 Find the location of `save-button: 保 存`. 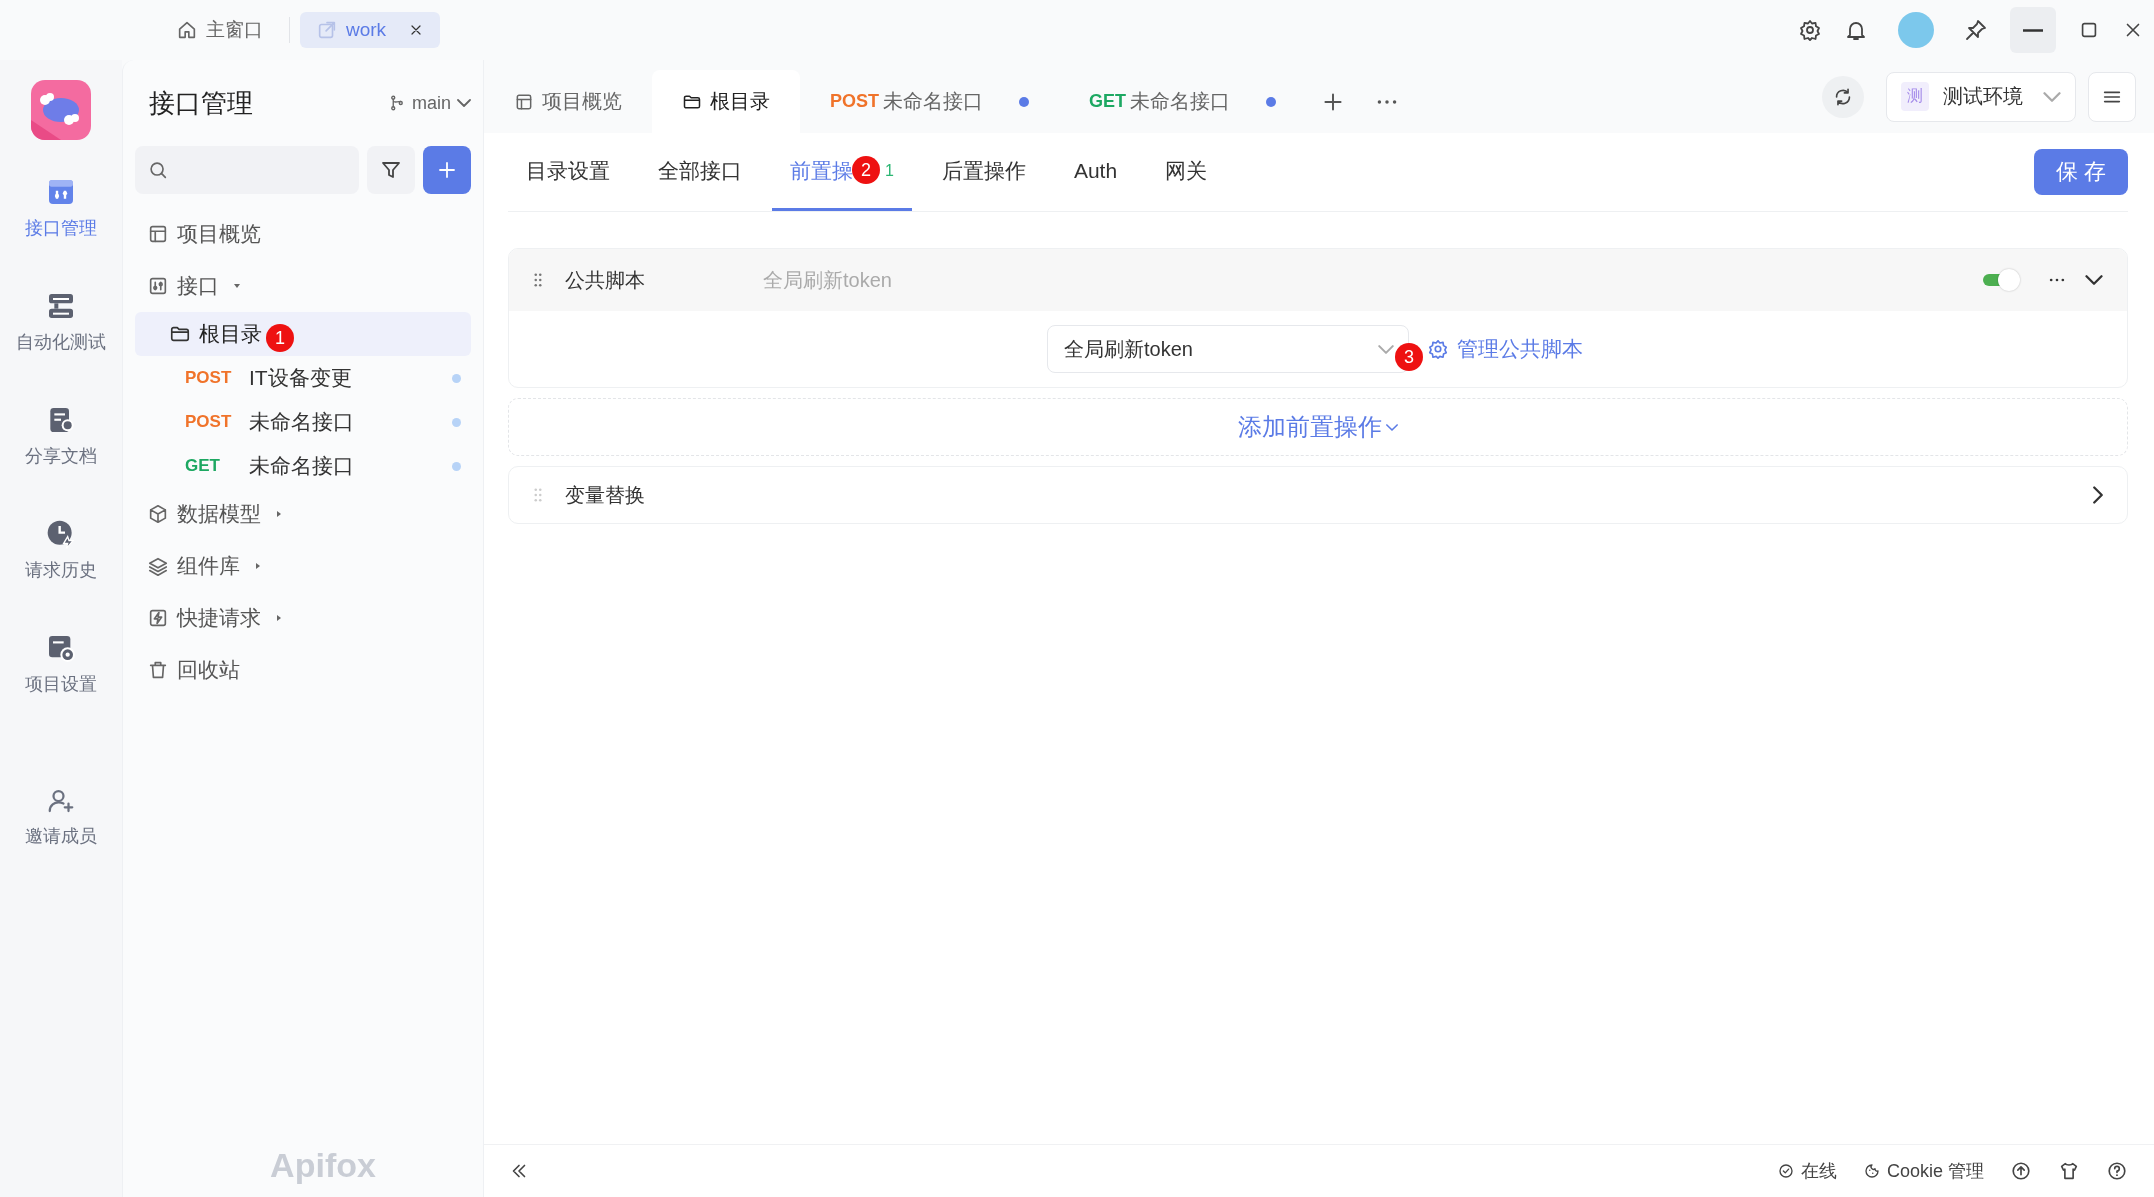

save-button: 保 存 is located at coordinates (2080, 172).